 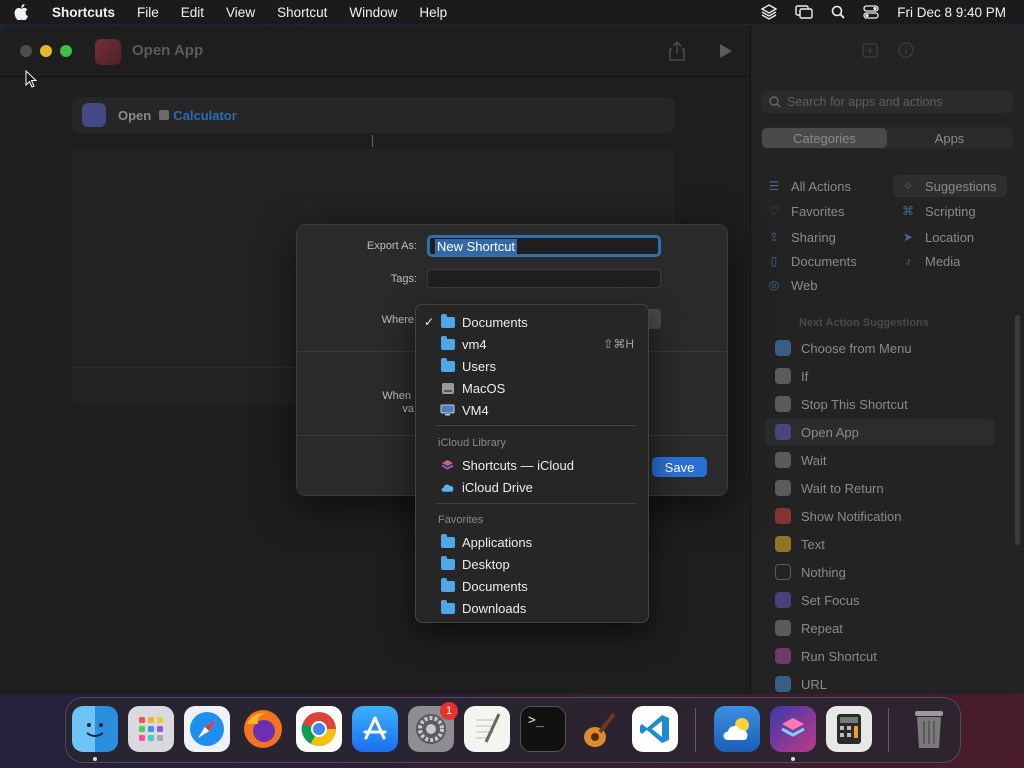 What do you see at coordinates (373, 115) in the screenshot?
I see `open-app-action: Open Calculator` at bounding box center [373, 115].